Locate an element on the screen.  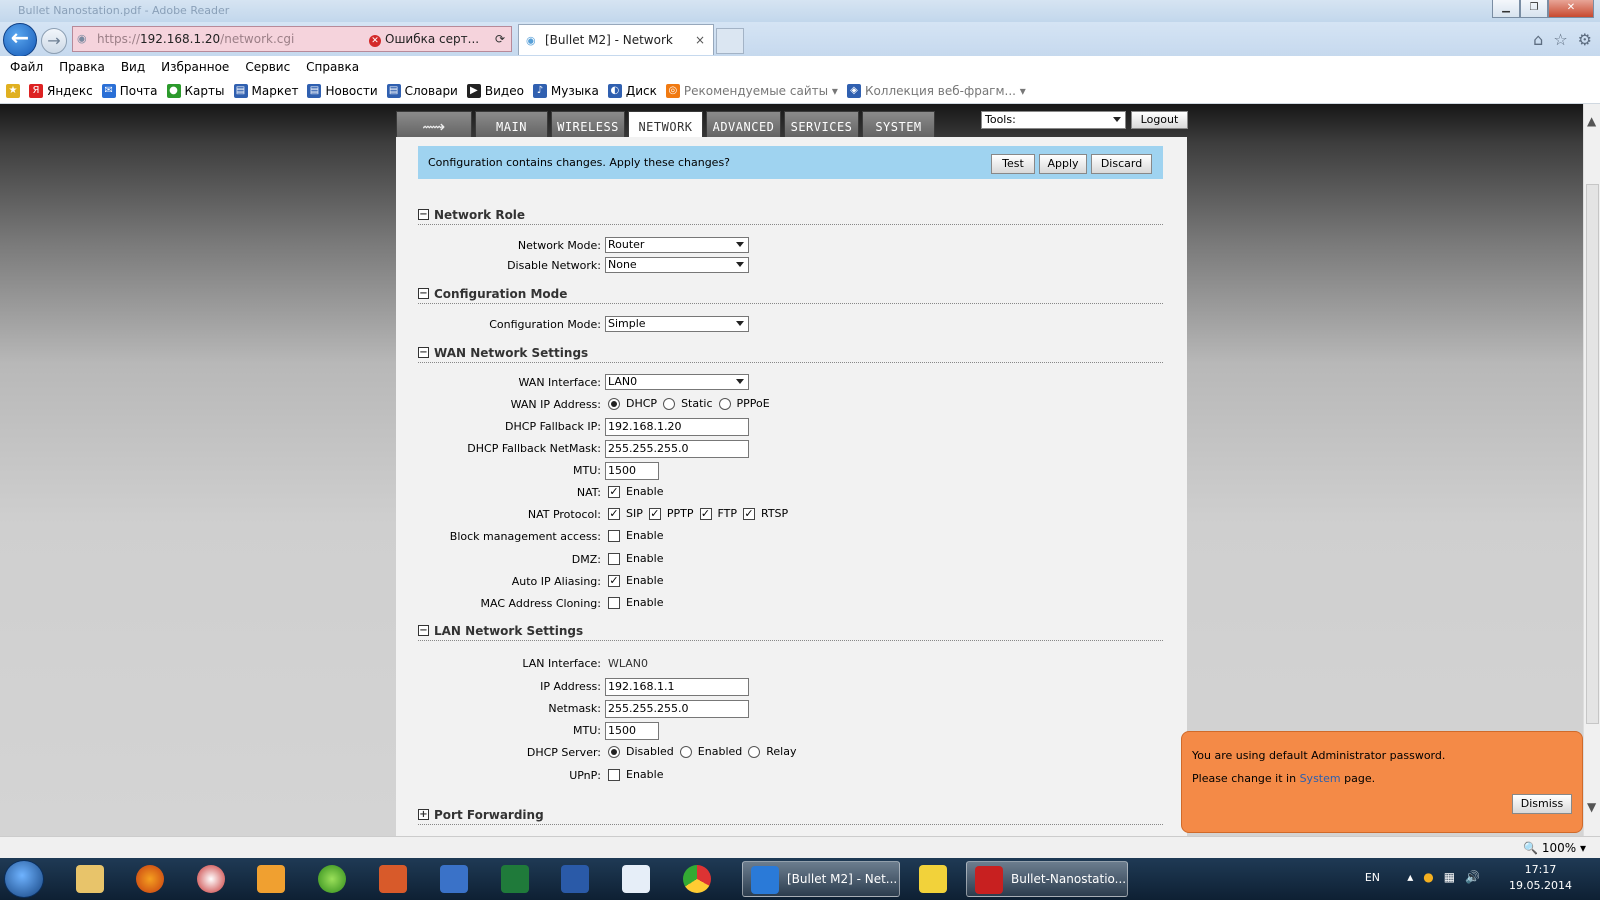
refresh-icon: ⟳ is located at coordinates (500, 39).